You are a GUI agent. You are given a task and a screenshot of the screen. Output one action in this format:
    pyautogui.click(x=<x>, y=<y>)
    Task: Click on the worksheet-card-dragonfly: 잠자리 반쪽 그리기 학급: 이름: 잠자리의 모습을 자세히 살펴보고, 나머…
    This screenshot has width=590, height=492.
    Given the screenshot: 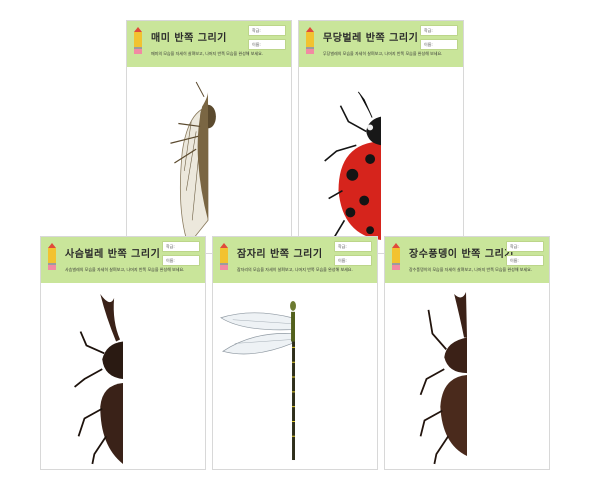 What is the action you would take?
    pyautogui.click(x=295, y=353)
    